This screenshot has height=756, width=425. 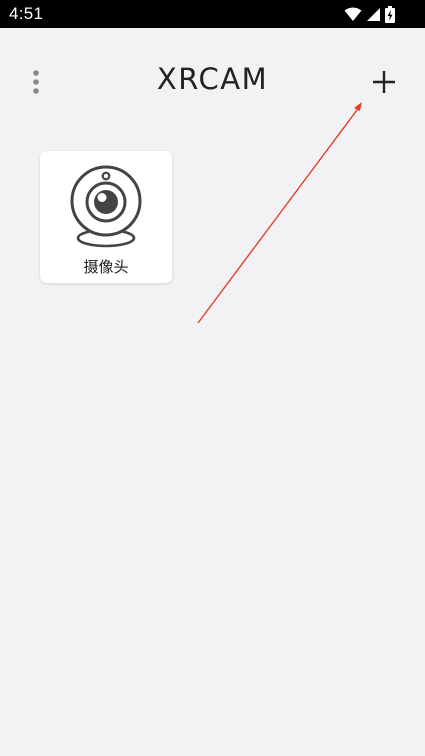 What do you see at coordinates (373, 14) in the screenshot?
I see `signal-icon` at bounding box center [373, 14].